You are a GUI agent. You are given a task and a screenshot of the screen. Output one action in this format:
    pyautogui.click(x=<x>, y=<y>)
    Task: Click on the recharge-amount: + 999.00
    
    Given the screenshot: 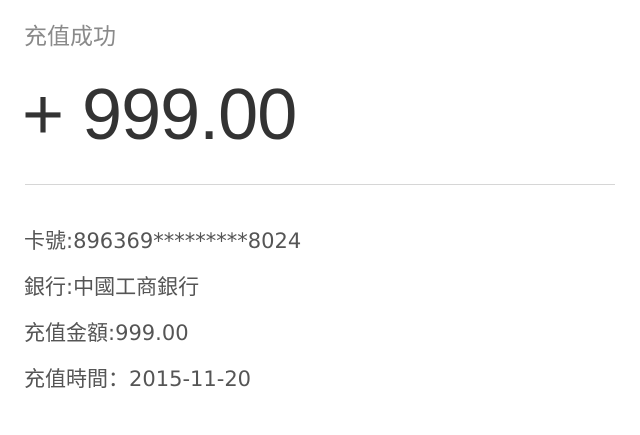 What is the action you would take?
    pyautogui.click(x=159, y=115)
    